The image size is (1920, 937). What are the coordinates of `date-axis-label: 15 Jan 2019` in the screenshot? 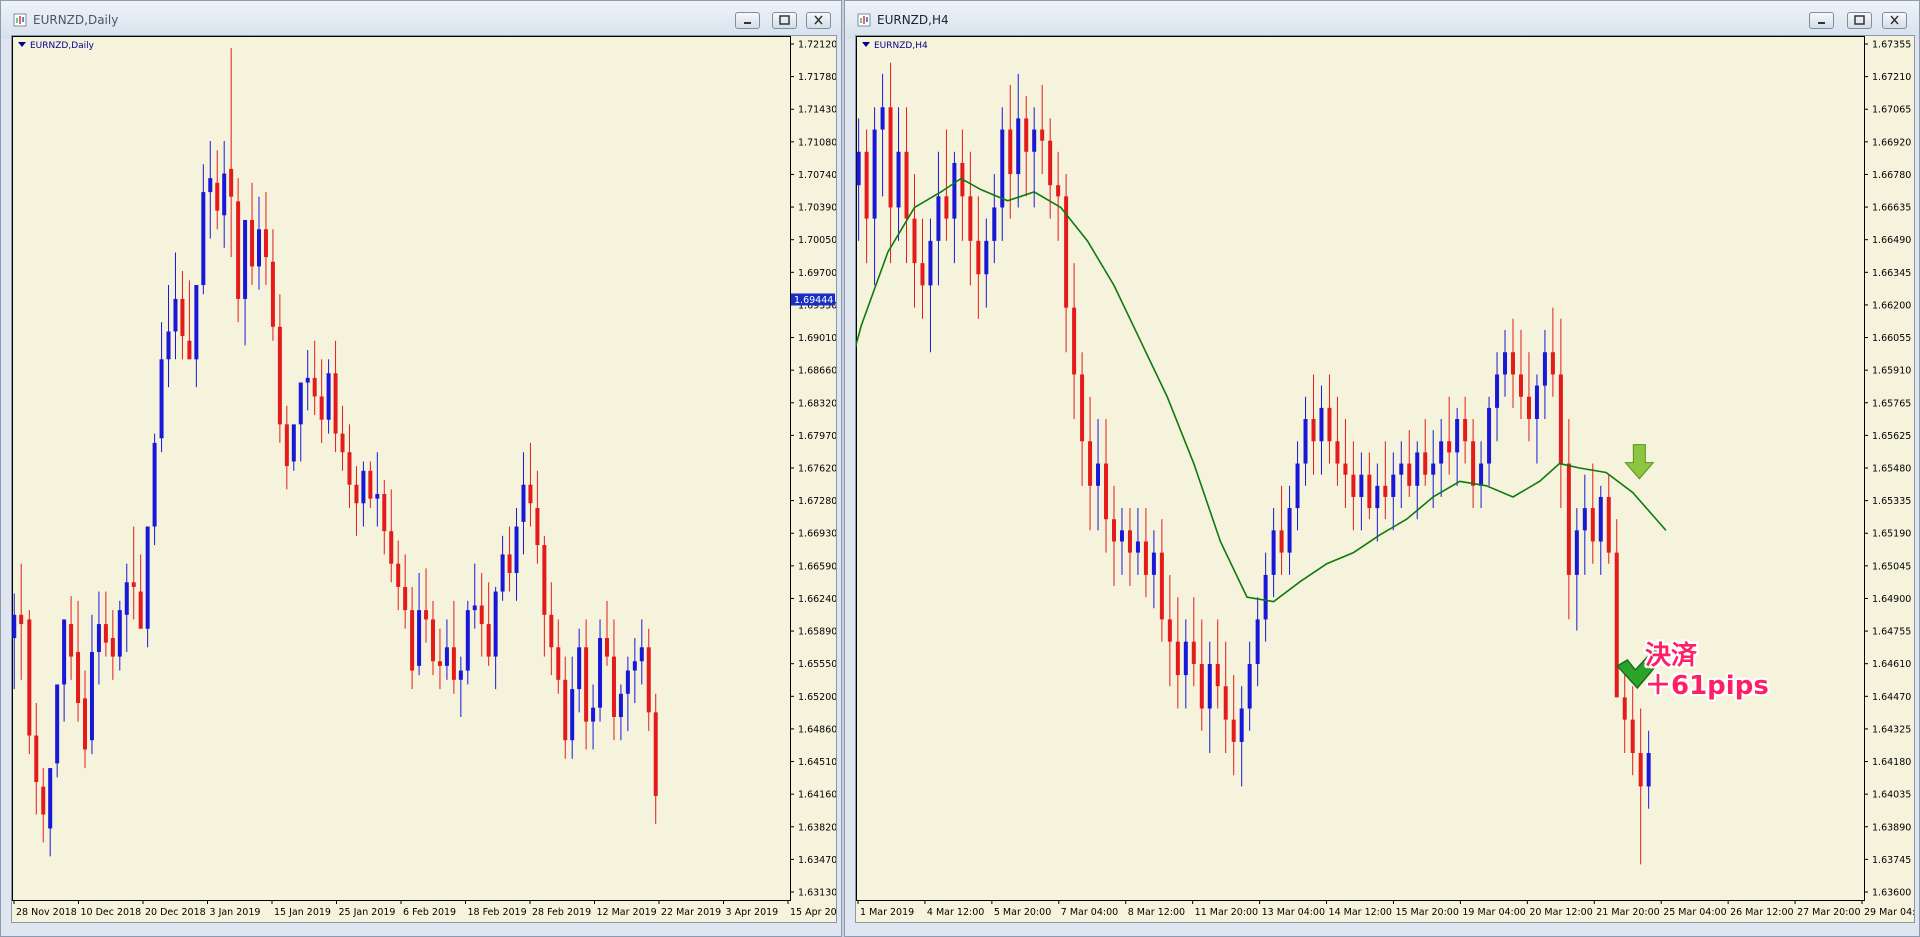 It's located at (302, 912).